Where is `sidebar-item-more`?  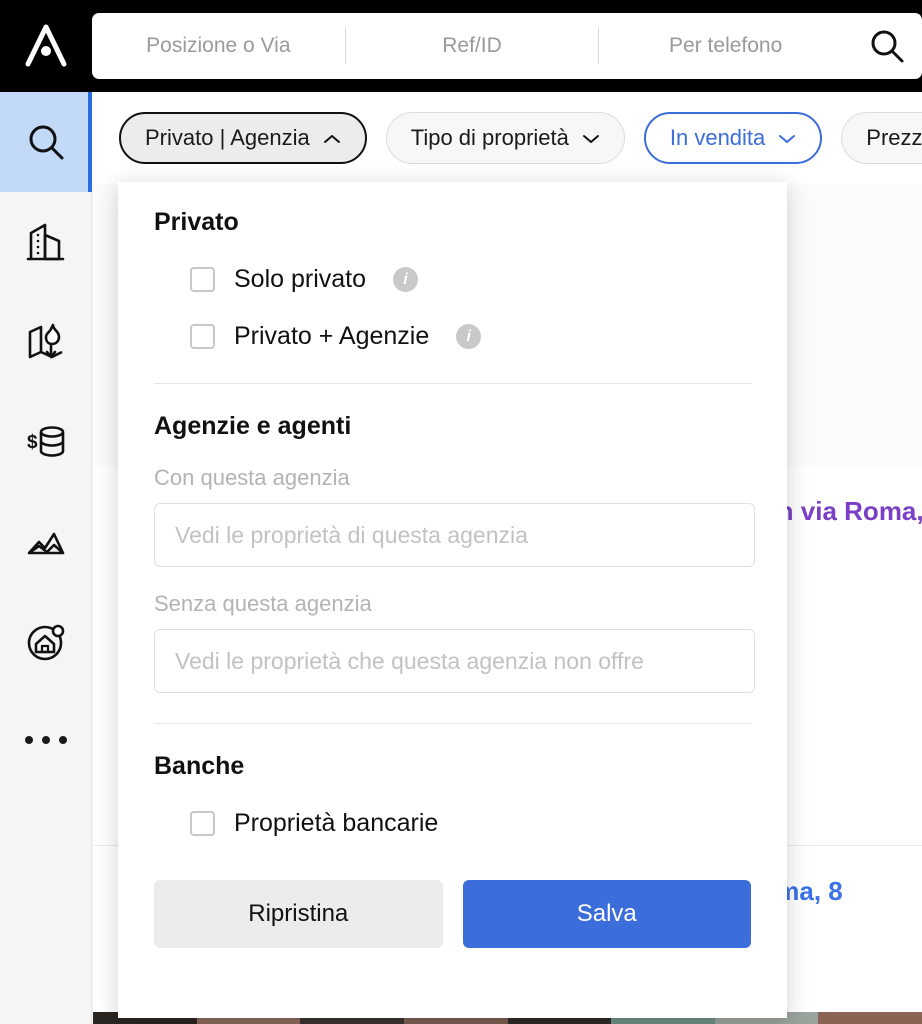
sidebar-item-more is located at coordinates (46, 740).